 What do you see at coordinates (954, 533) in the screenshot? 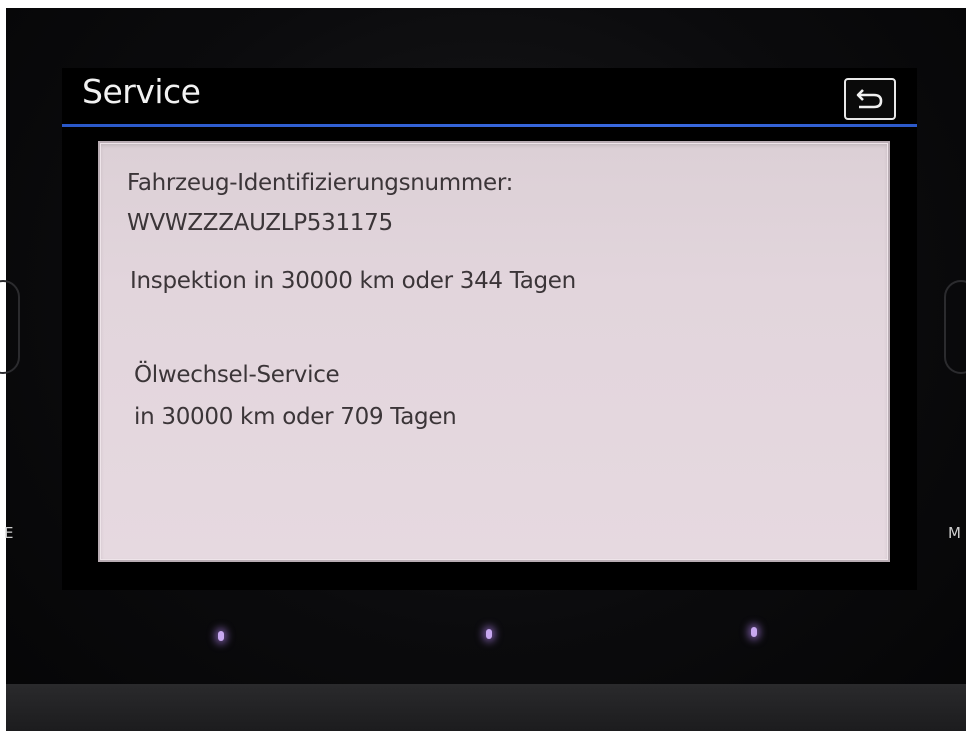
I see `right-edge-letter: M` at bounding box center [954, 533].